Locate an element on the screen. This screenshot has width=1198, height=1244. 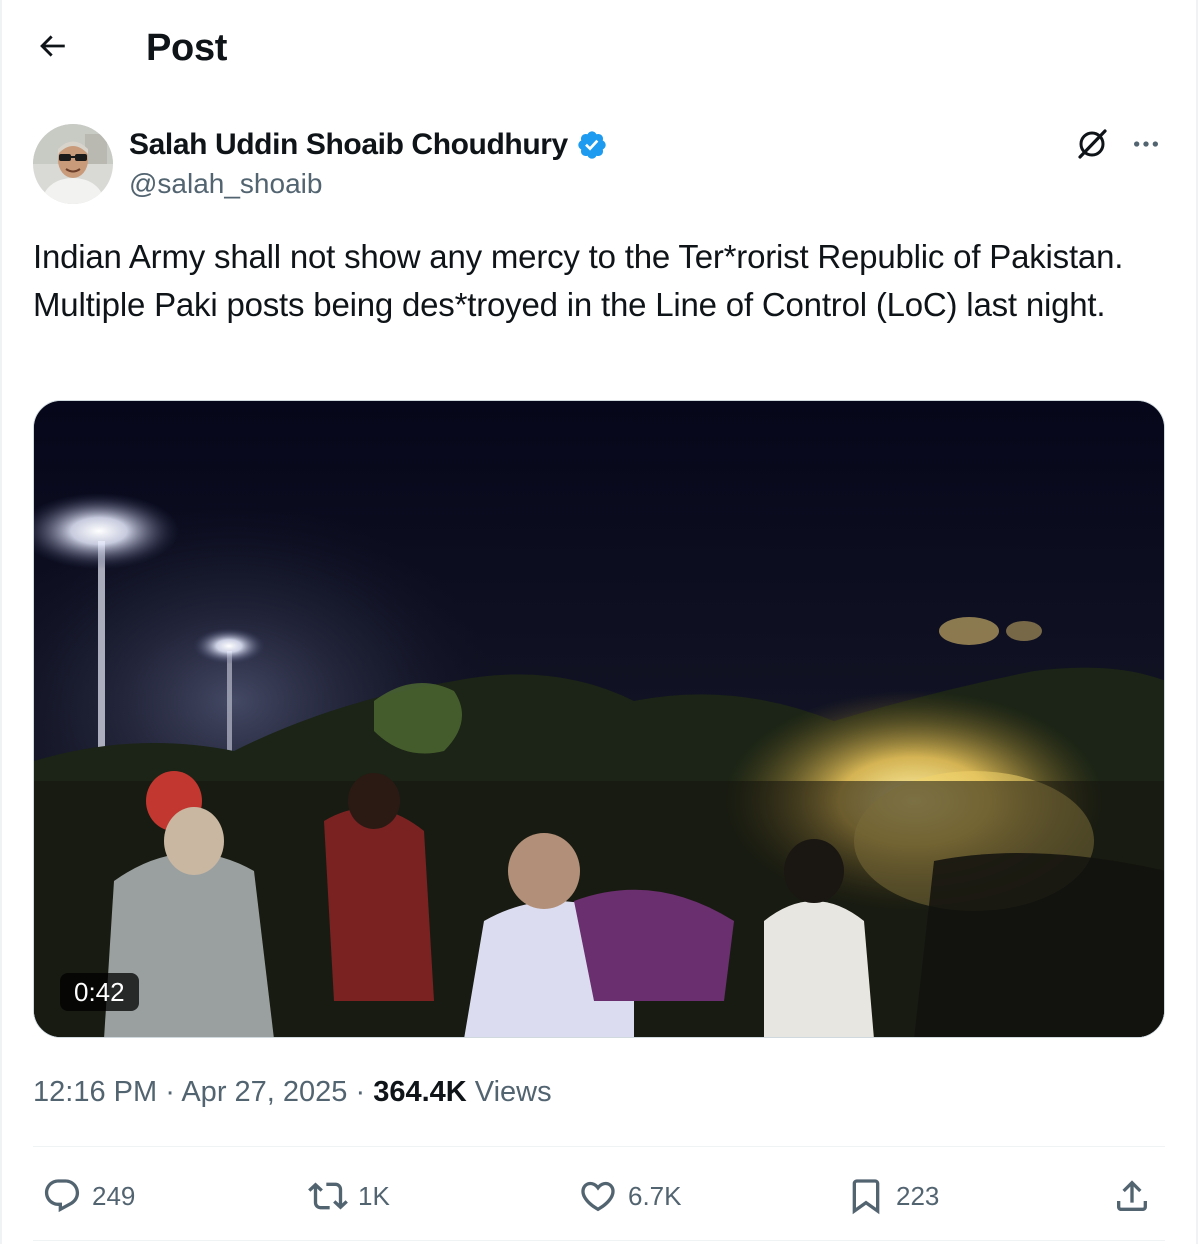
repost-icon is located at coordinates (328, 1196).